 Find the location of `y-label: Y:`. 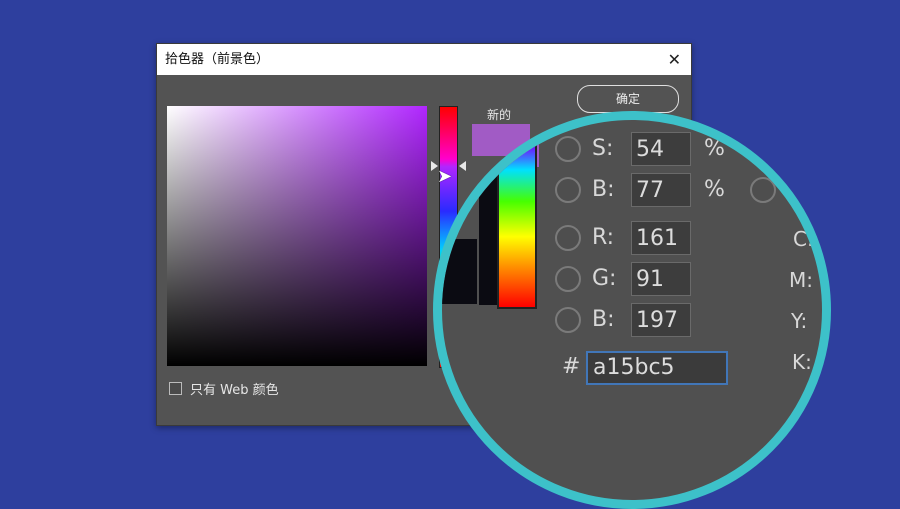

y-label: Y: is located at coordinates (799, 321).